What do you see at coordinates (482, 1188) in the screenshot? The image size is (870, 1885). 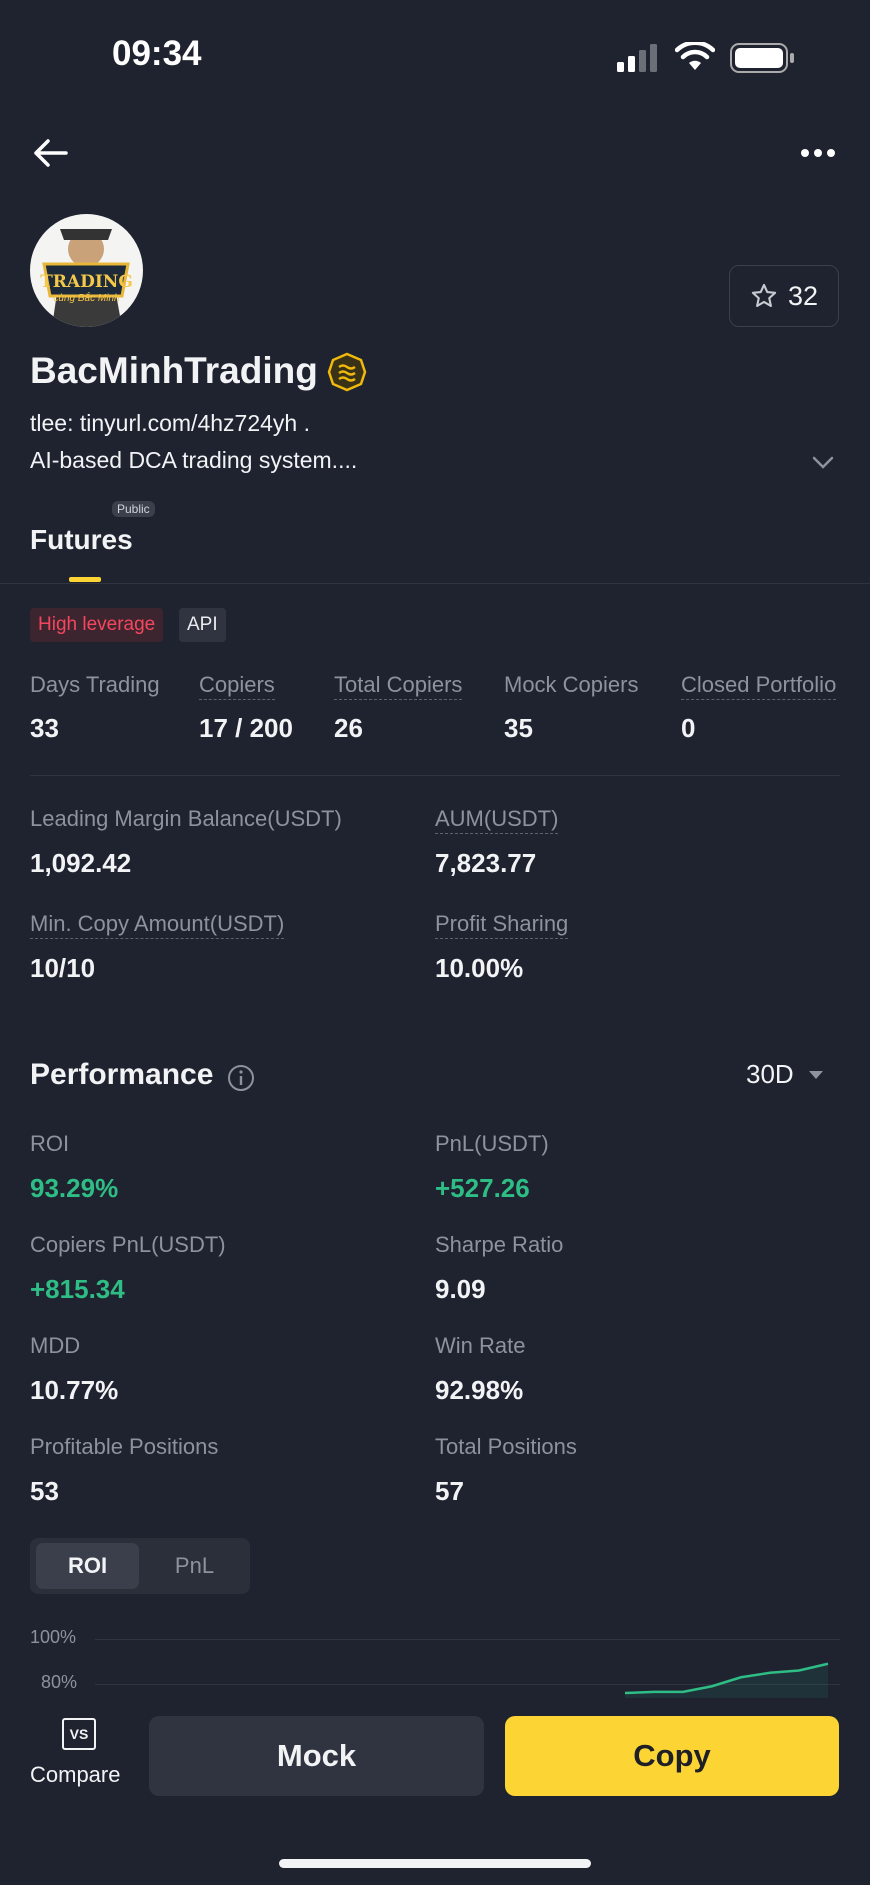 I see `pnl-value: +527.26` at bounding box center [482, 1188].